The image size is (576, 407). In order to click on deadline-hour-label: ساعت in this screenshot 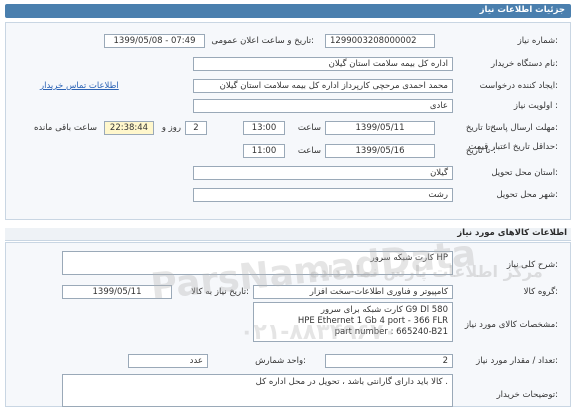, I will do `click(309, 128)`.